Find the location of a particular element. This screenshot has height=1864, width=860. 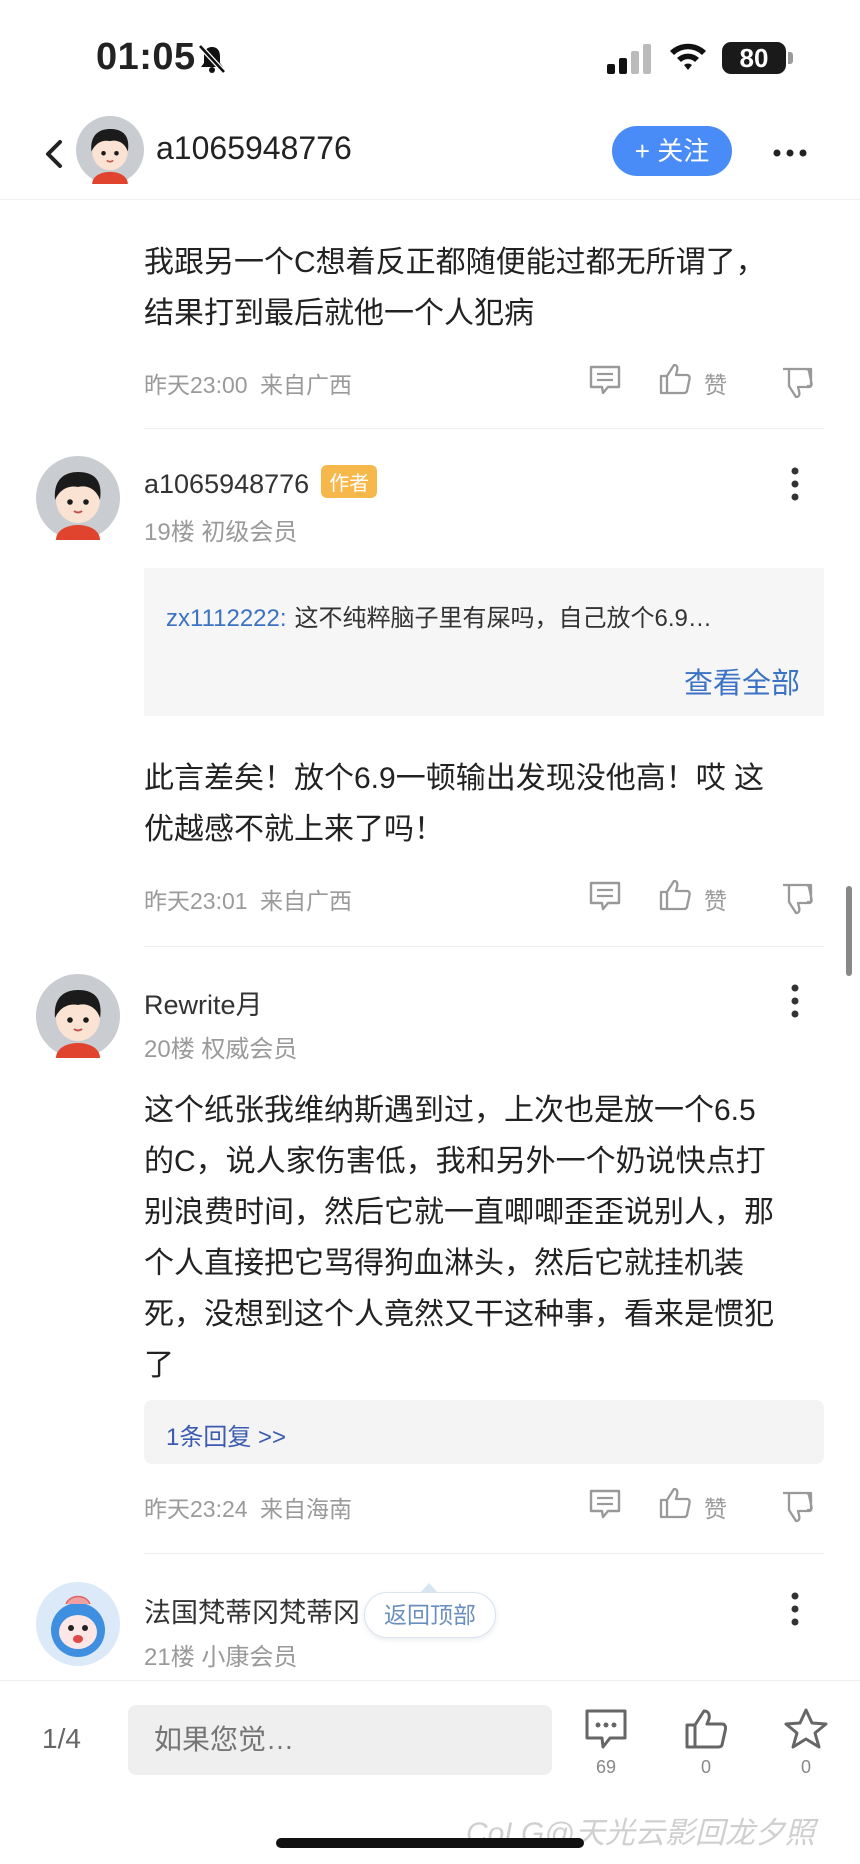

floor-number: 20楼 is located at coordinates (169, 1049).